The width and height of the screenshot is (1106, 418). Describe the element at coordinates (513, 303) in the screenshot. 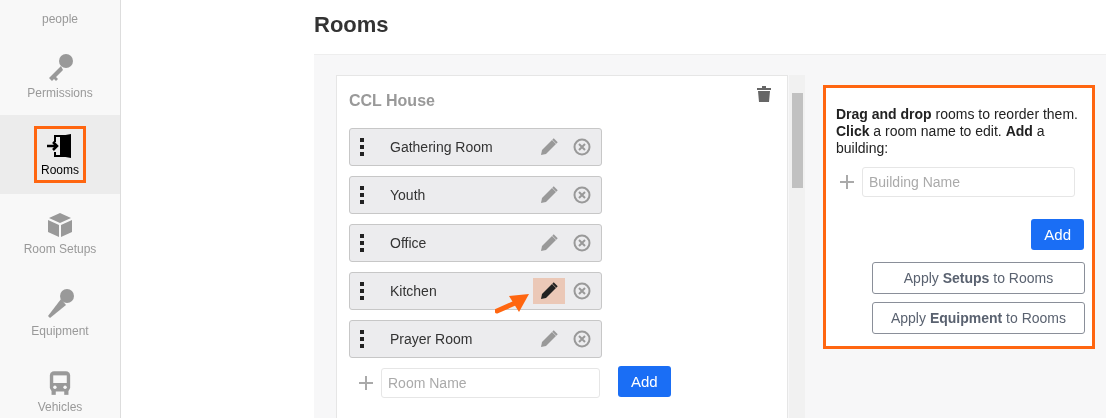

I see `arrow-icon` at that location.